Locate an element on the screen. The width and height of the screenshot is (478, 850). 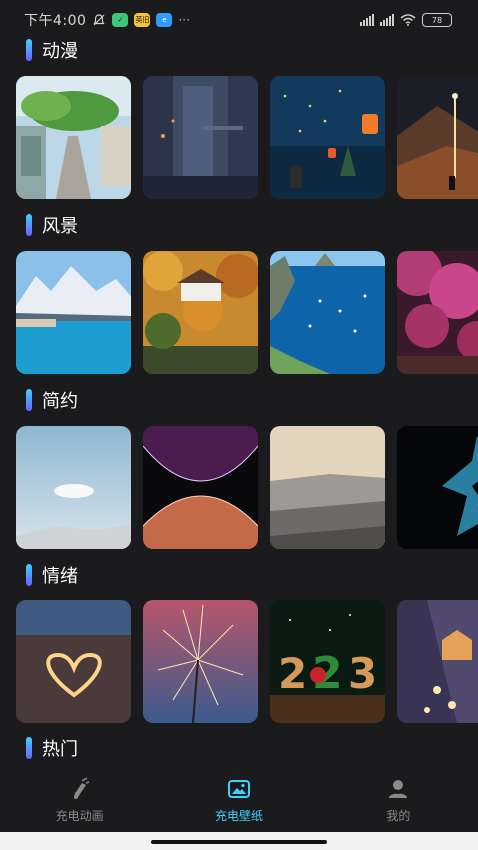
tab-label: 充电动画 is located at coordinates (79, 815).